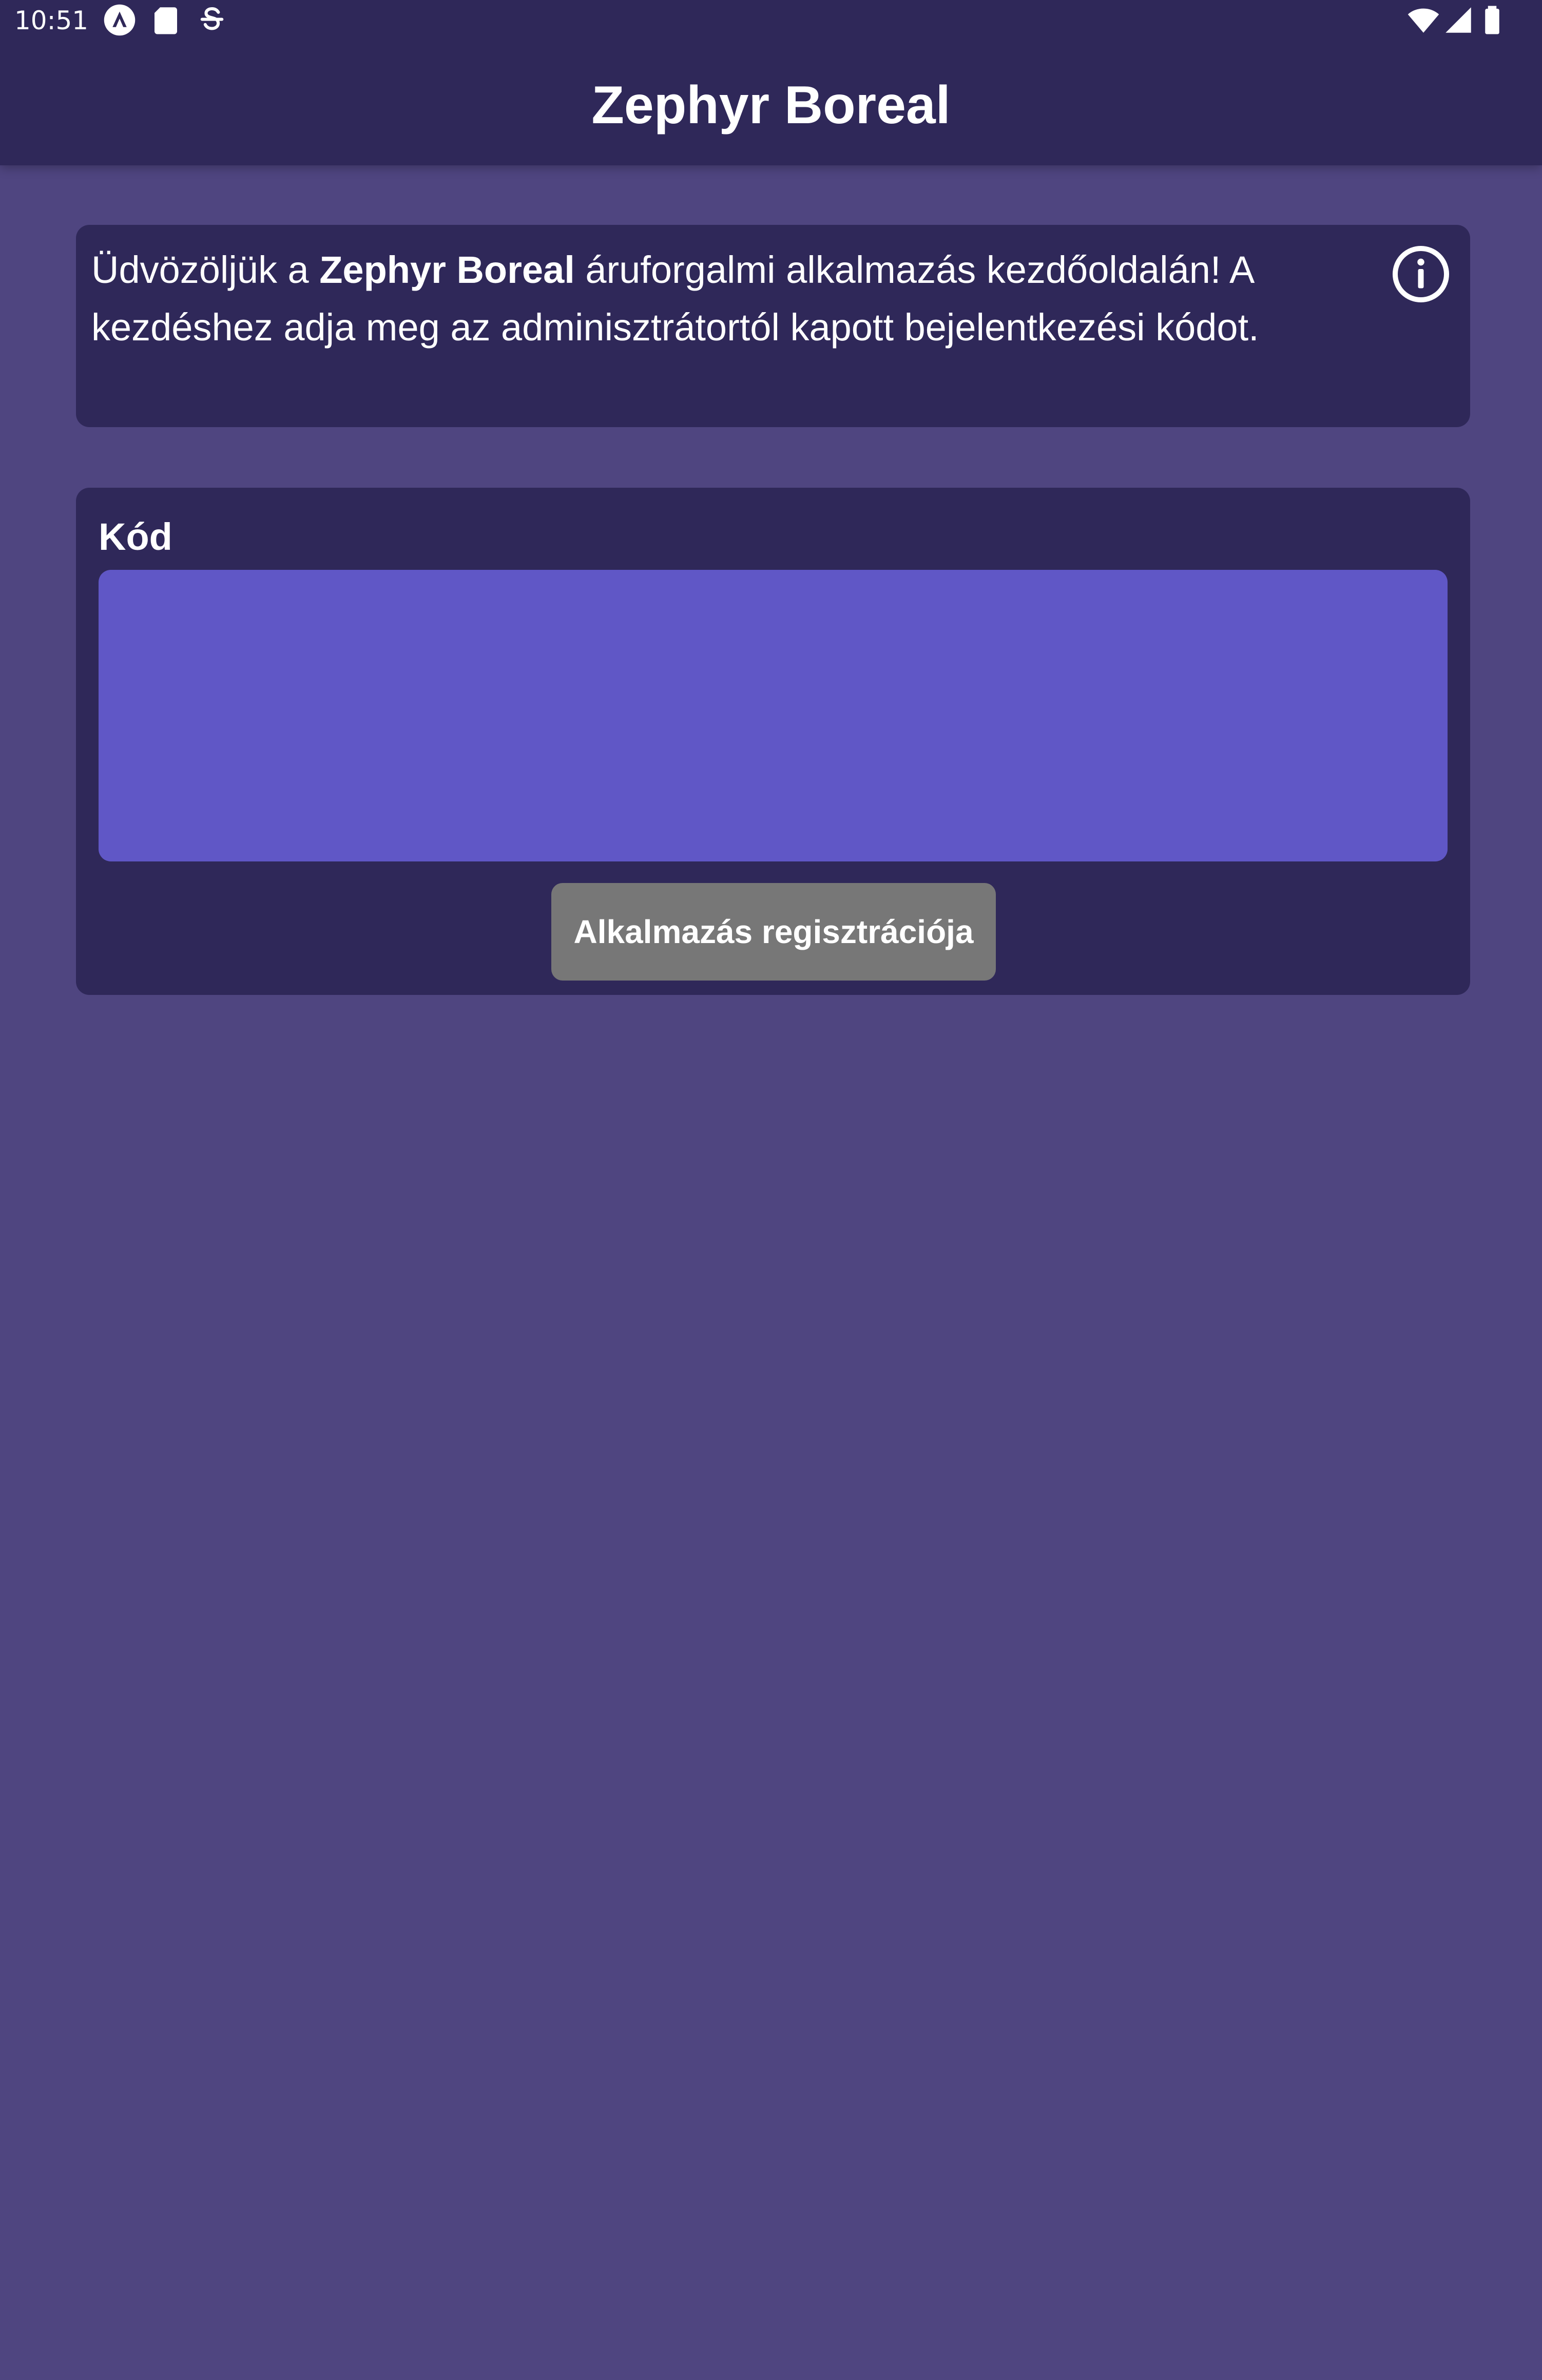 This screenshot has height=2380, width=1542. I want to click on welcome-text-start: Üdvözöljük a, so click(205, 269).